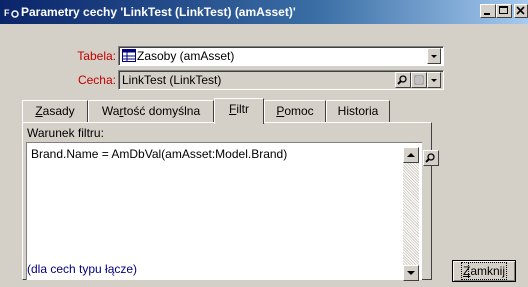  Describe the element at coordinates (96, 56) in the screenshot. I see `table-label: Tabela:` at that location.